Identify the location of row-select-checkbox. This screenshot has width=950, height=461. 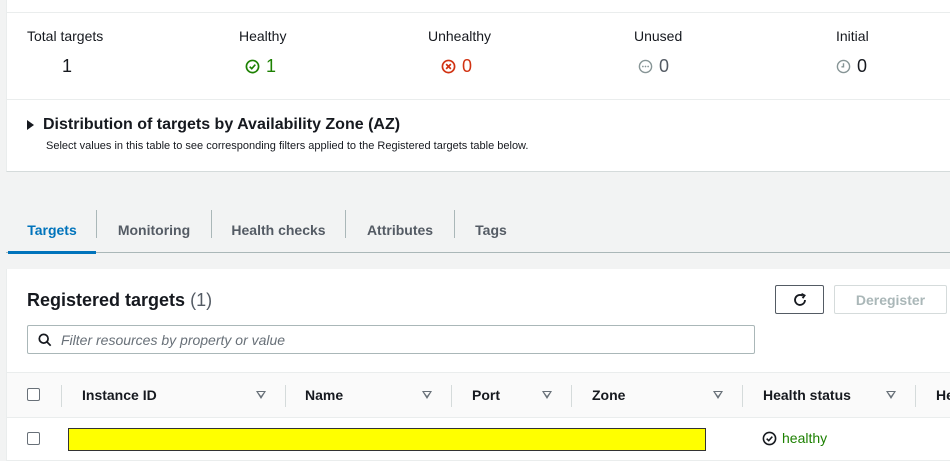
(33, 438).